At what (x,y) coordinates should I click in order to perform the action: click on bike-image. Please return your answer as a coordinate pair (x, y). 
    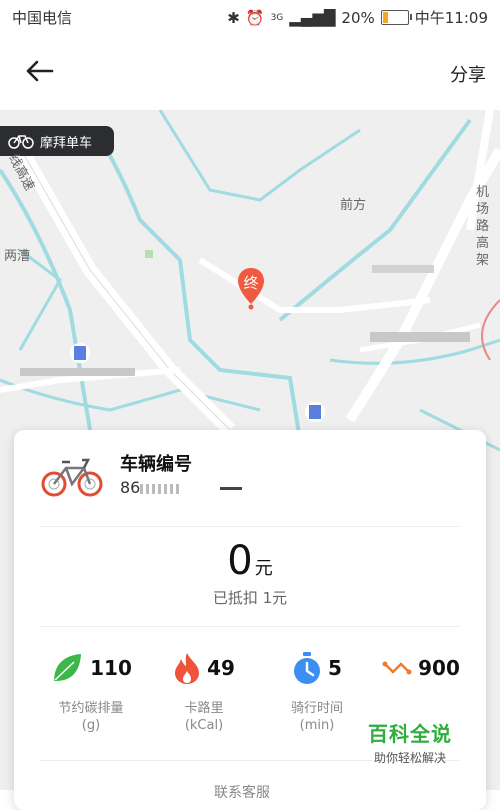
    Looking at the image, I should click on (72, 477).